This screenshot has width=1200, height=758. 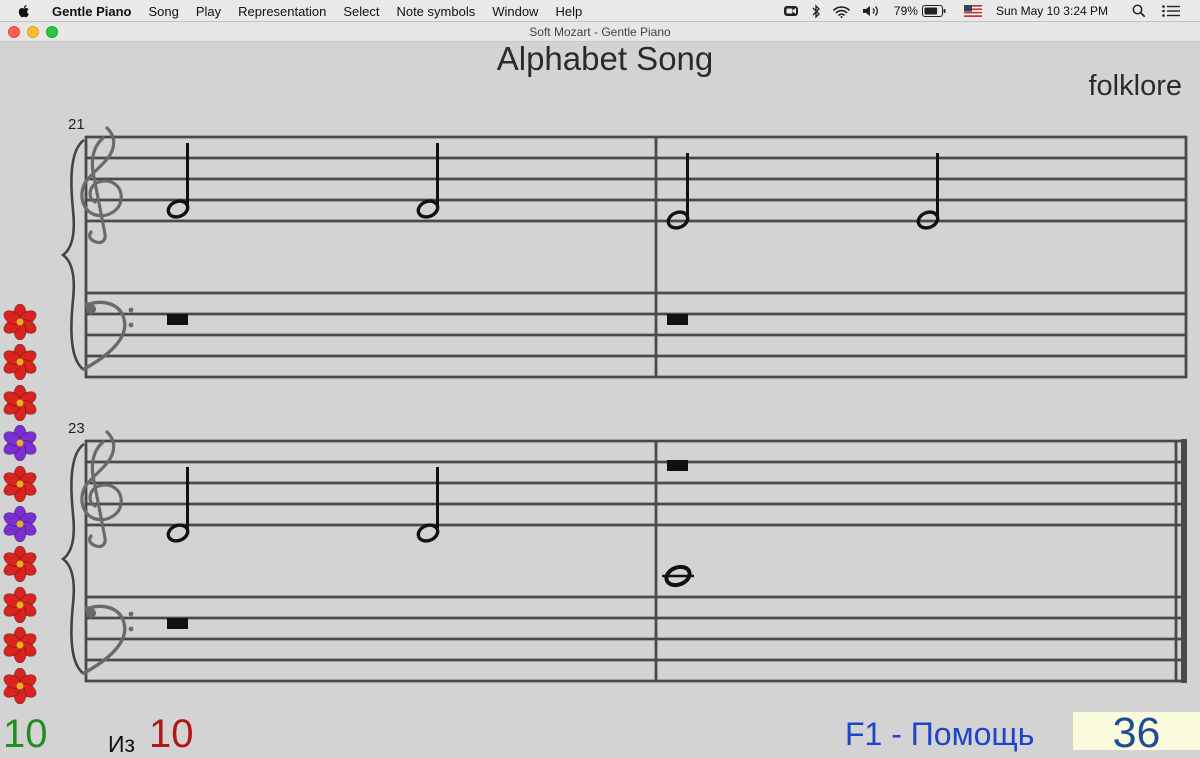 I want to click on bar-number: 21, so click(x=76, y=124).